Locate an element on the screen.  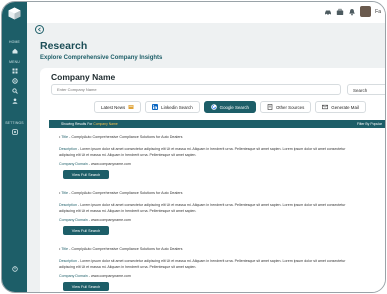
top-bar: Fa is located at coordinates (206, 12).